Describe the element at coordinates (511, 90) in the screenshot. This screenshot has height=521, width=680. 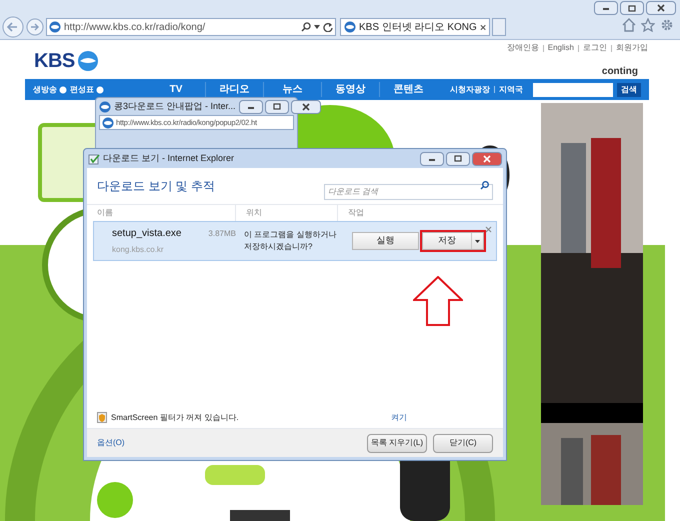
I see `nav-link: 지역국` at that location.